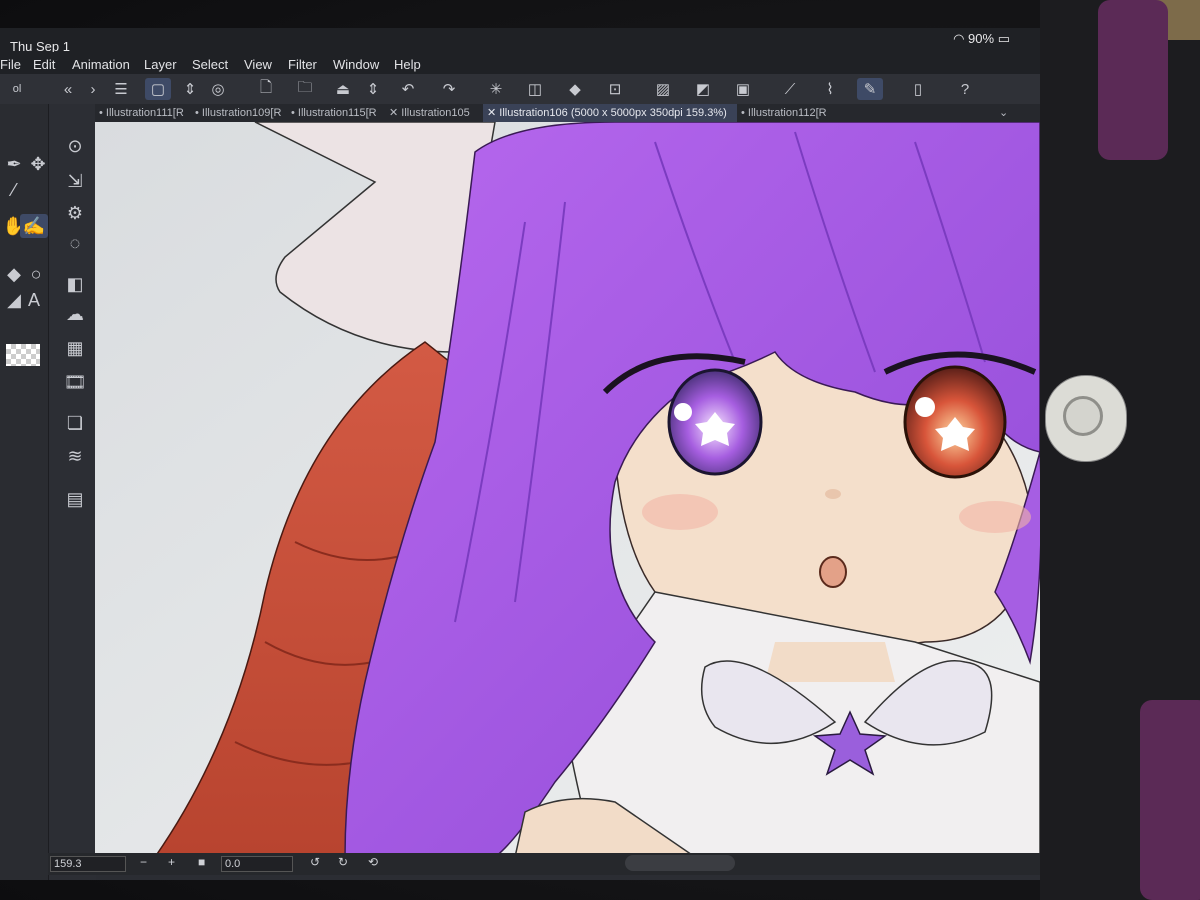 Image resolution: width=1200 pixels, height=900 pixels. What do you see at coordinates (833, 494) in the screenshot?
I see `nose` at bounding box center [833, 494].